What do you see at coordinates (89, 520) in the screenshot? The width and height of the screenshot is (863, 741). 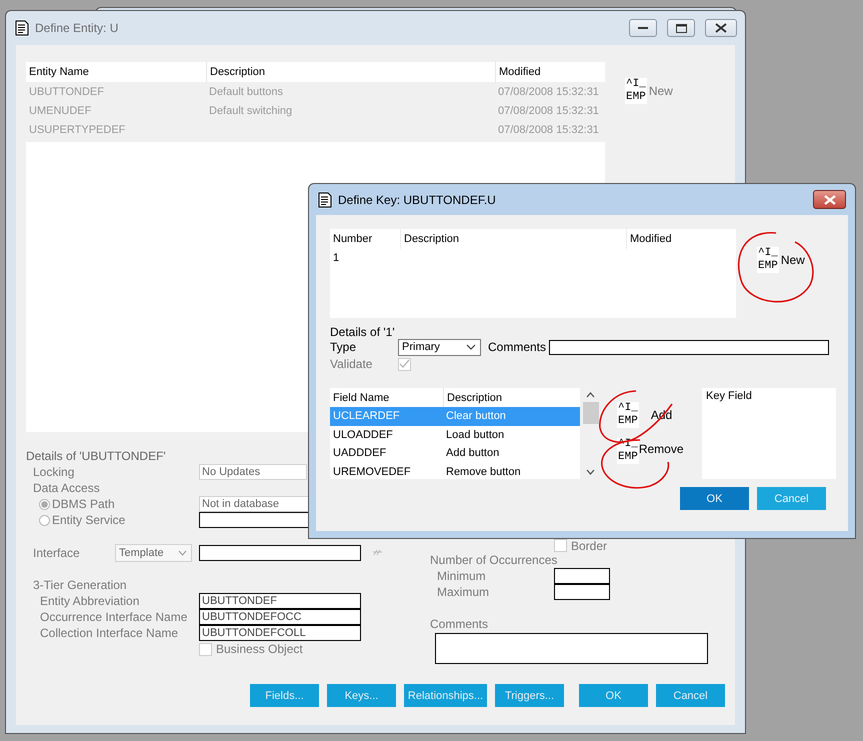 I see `radio-label: Entity Service` at bounding box center [89, 520].